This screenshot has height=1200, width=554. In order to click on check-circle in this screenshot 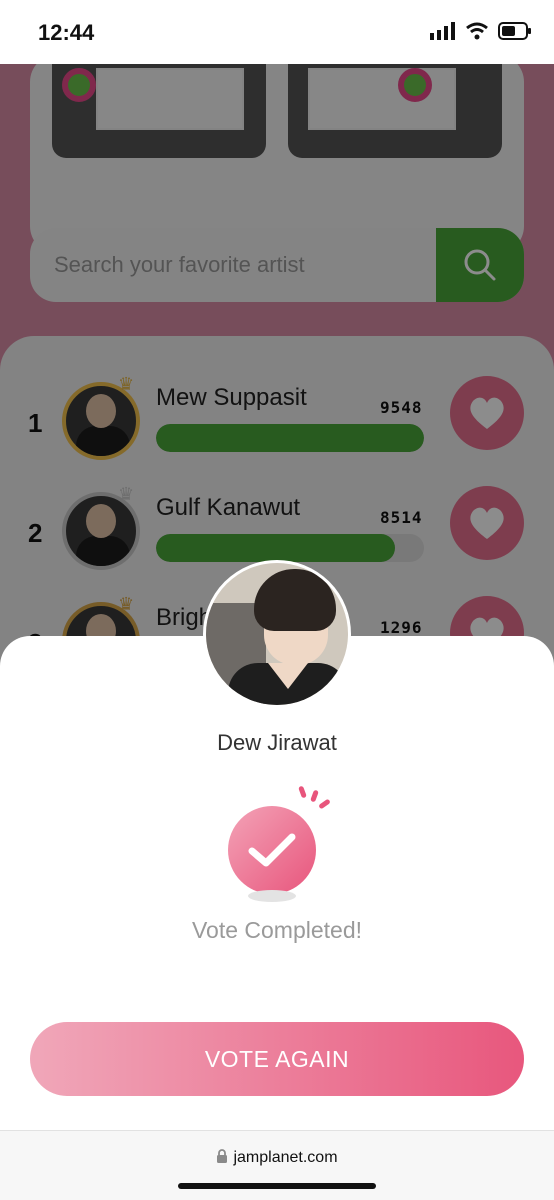, I will do `click(272, 850)`.